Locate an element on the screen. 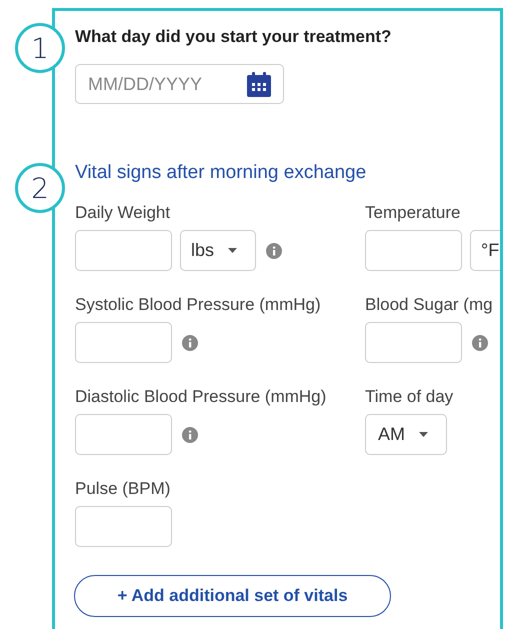  caret-icon is located at coordinates (423, 434).